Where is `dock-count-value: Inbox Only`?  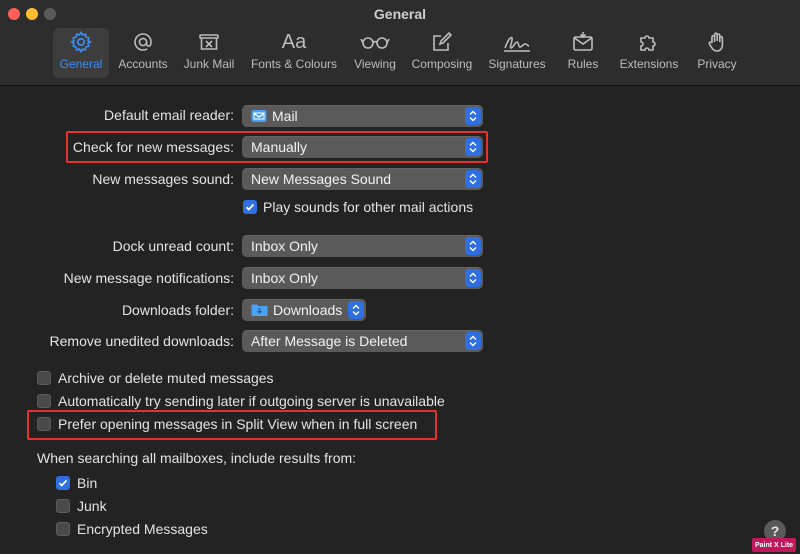 dock-count-value: Inbox Only is located at coordinates (284, 246).